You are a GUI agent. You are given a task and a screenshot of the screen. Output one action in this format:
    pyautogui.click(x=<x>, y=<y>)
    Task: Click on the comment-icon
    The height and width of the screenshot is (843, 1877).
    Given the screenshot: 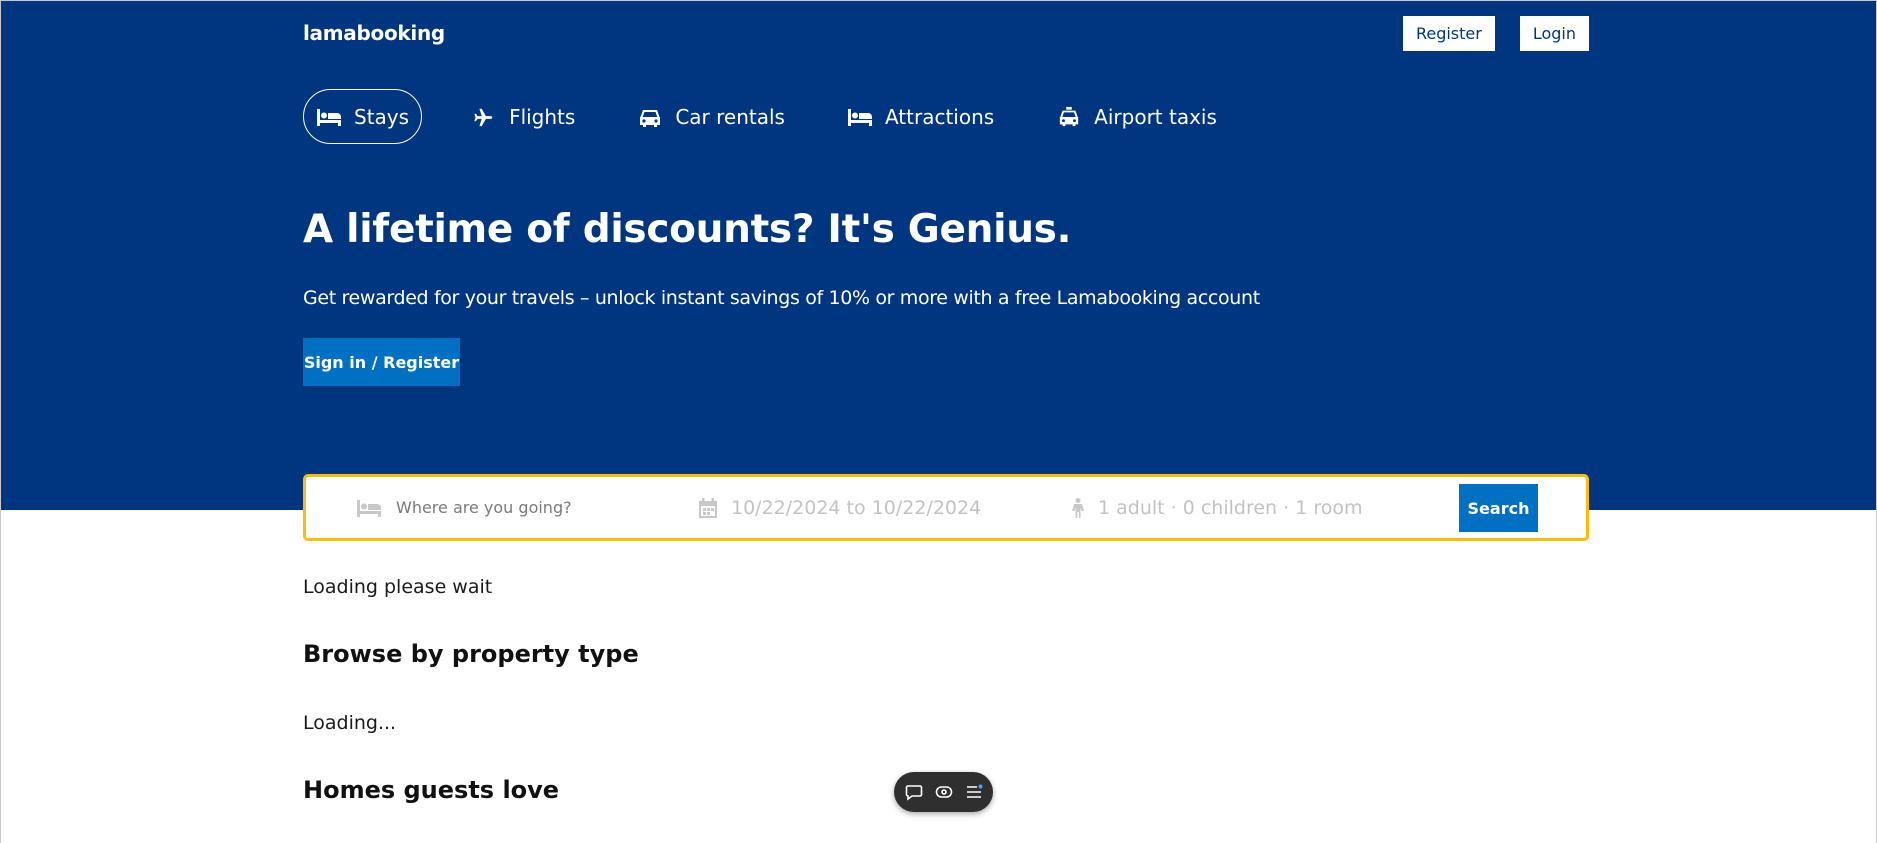 What is the action you would take?
    pyautogui.click(x=914, y=792)
    